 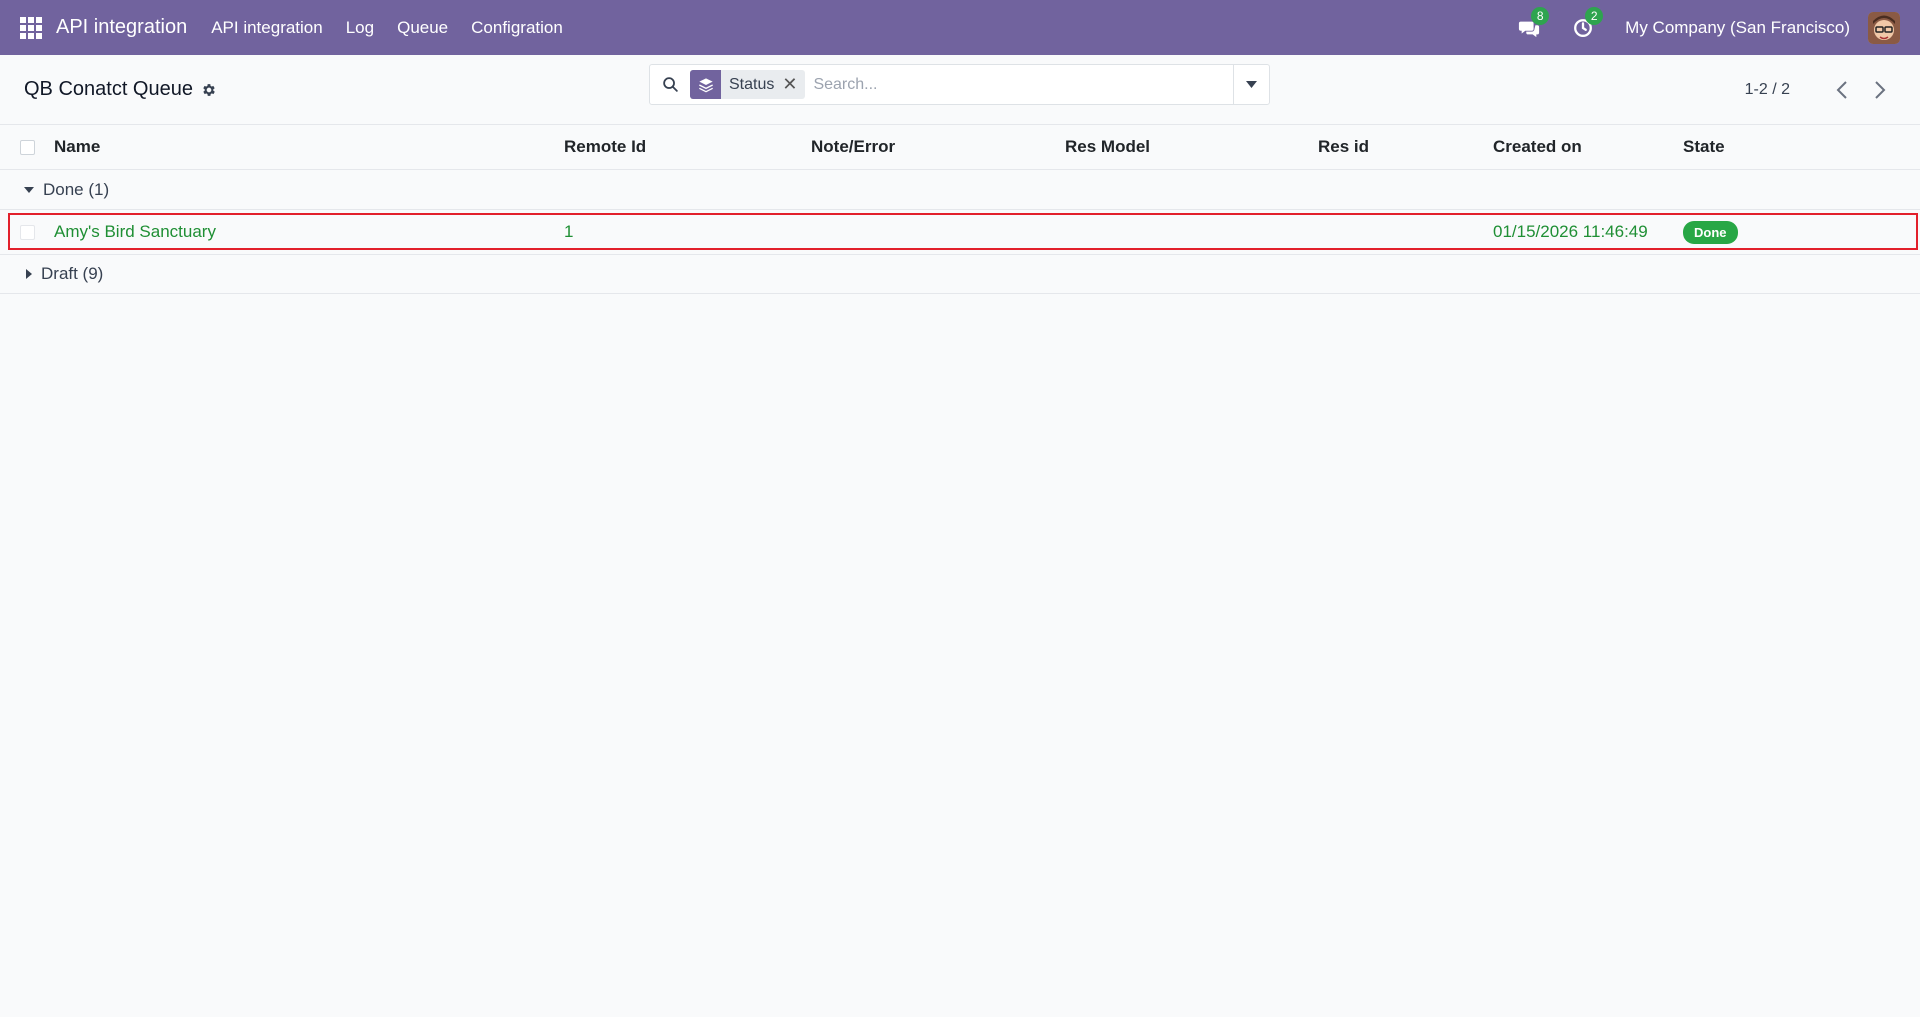 What do you see at coordinates (1594, 15) in the screenshot?
I see `activities-badge: 2` at bounding box center [1594, 15].